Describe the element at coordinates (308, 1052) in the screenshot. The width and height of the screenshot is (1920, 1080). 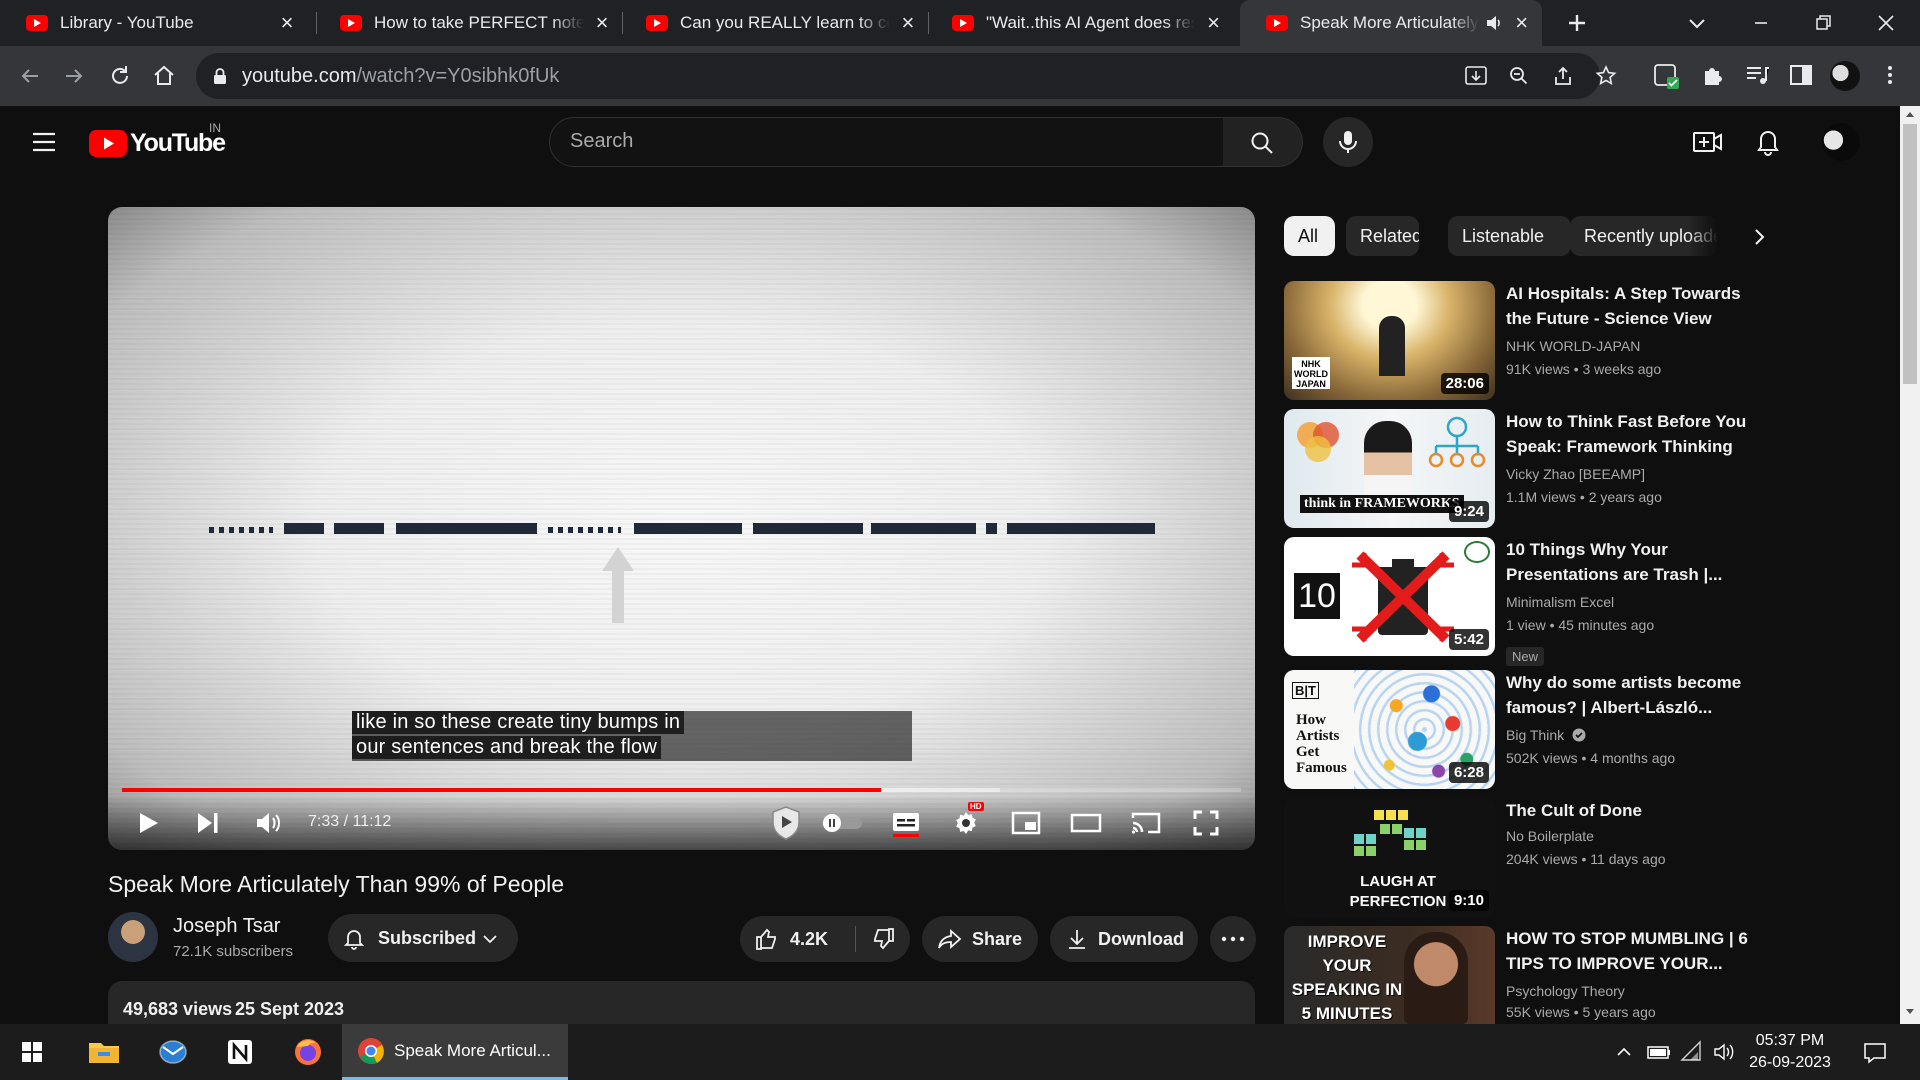
I see `firefox-icon` at that location.